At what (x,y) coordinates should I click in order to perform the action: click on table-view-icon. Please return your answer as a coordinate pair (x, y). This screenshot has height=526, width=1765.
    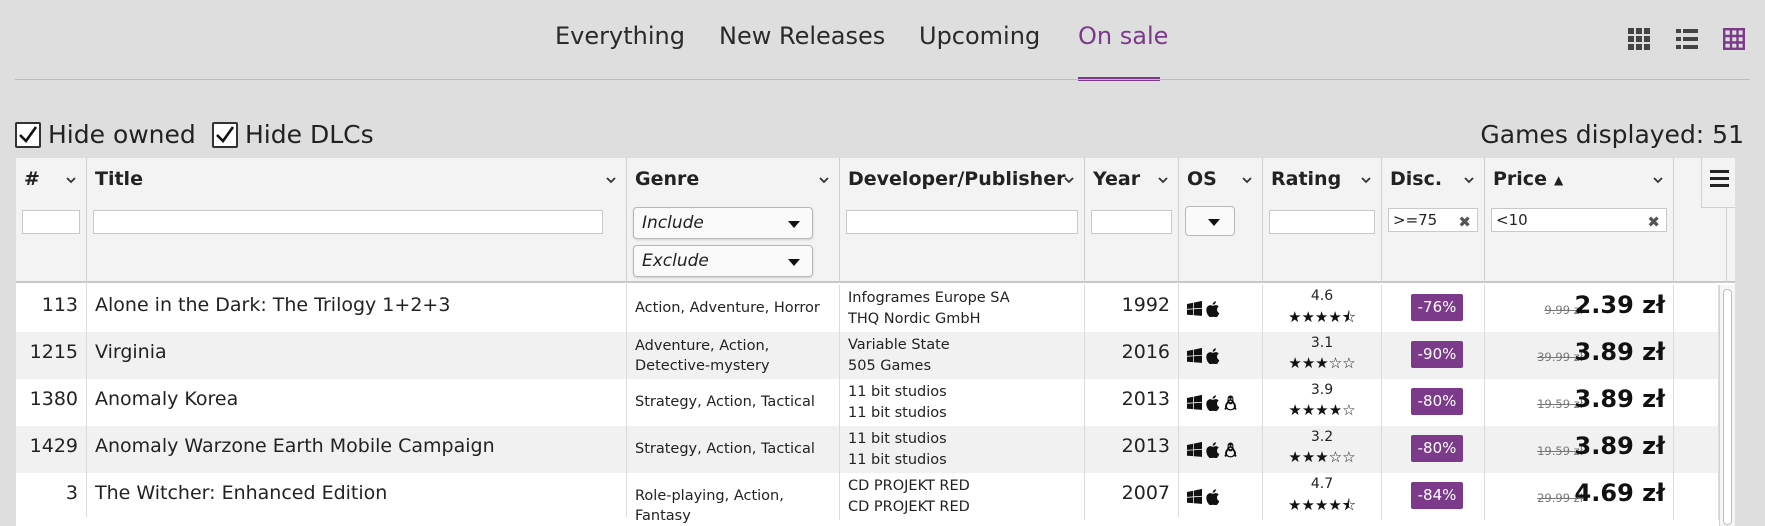
    Looking at the image, I should click on (1734, 39).